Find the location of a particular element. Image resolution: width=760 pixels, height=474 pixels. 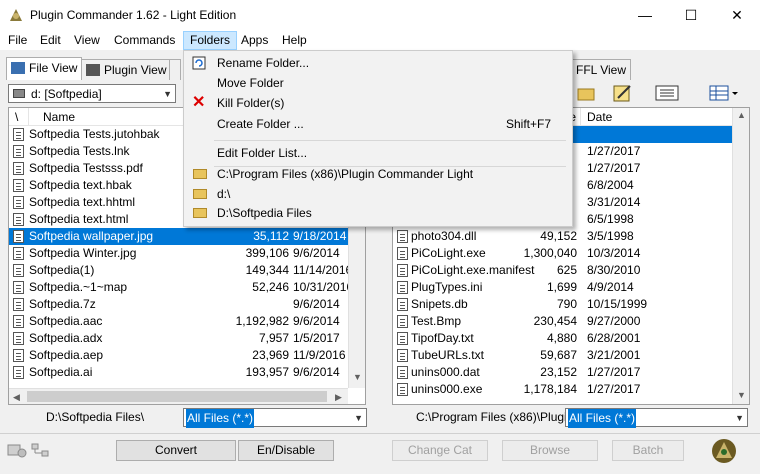

tab-ffl-view: FFL View is located at coordinates (601, 69).